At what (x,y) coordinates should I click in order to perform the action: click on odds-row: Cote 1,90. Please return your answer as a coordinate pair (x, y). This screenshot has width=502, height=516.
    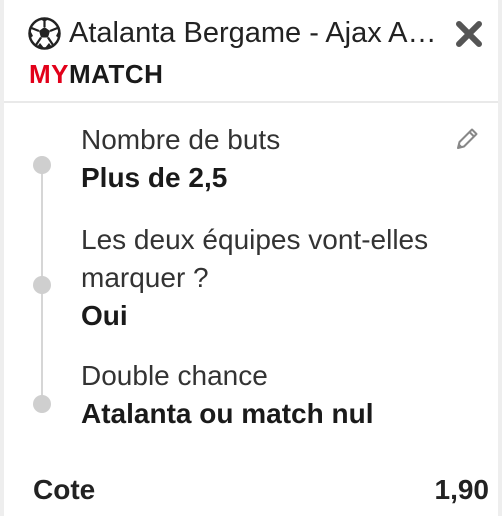
    Looking at the image, I should click on (261, 492).